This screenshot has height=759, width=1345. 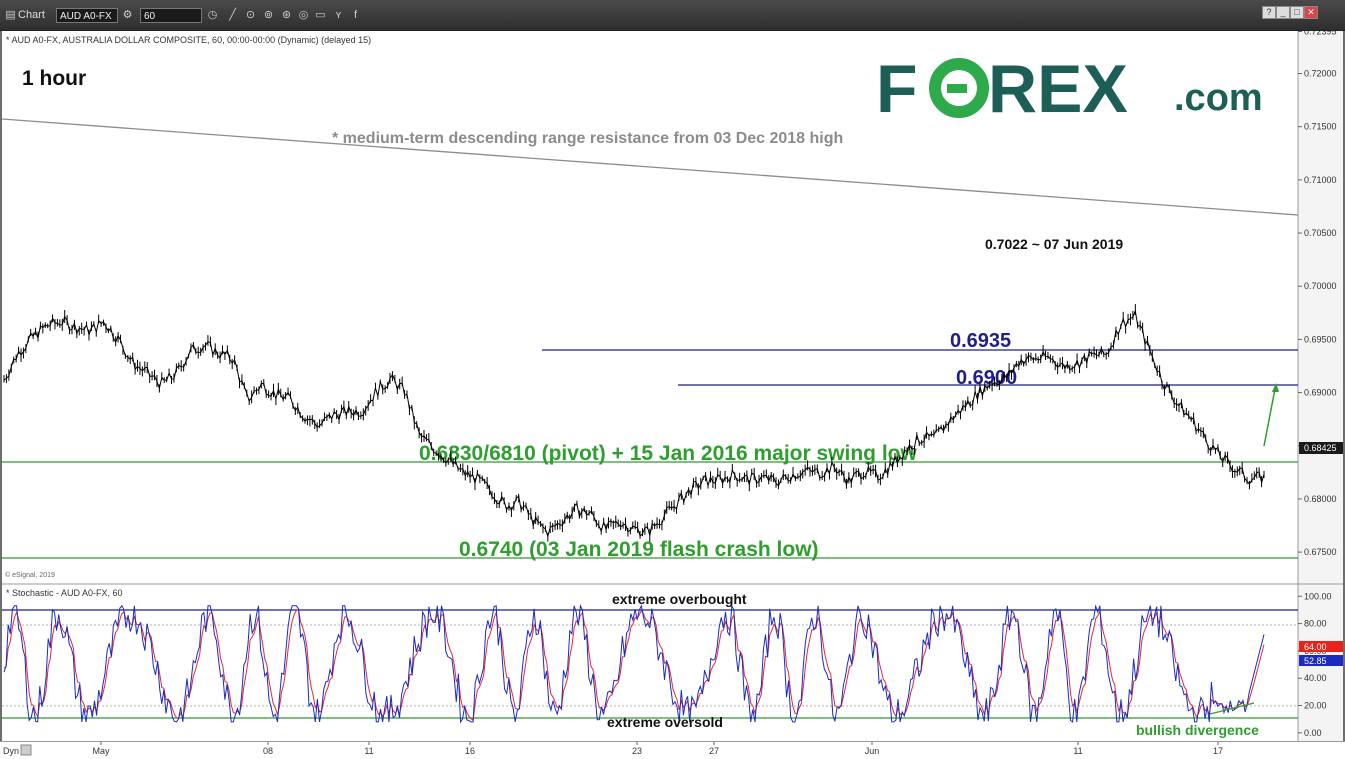 I want to click on res1-label: 0.6935, so click(x=980, y=341).